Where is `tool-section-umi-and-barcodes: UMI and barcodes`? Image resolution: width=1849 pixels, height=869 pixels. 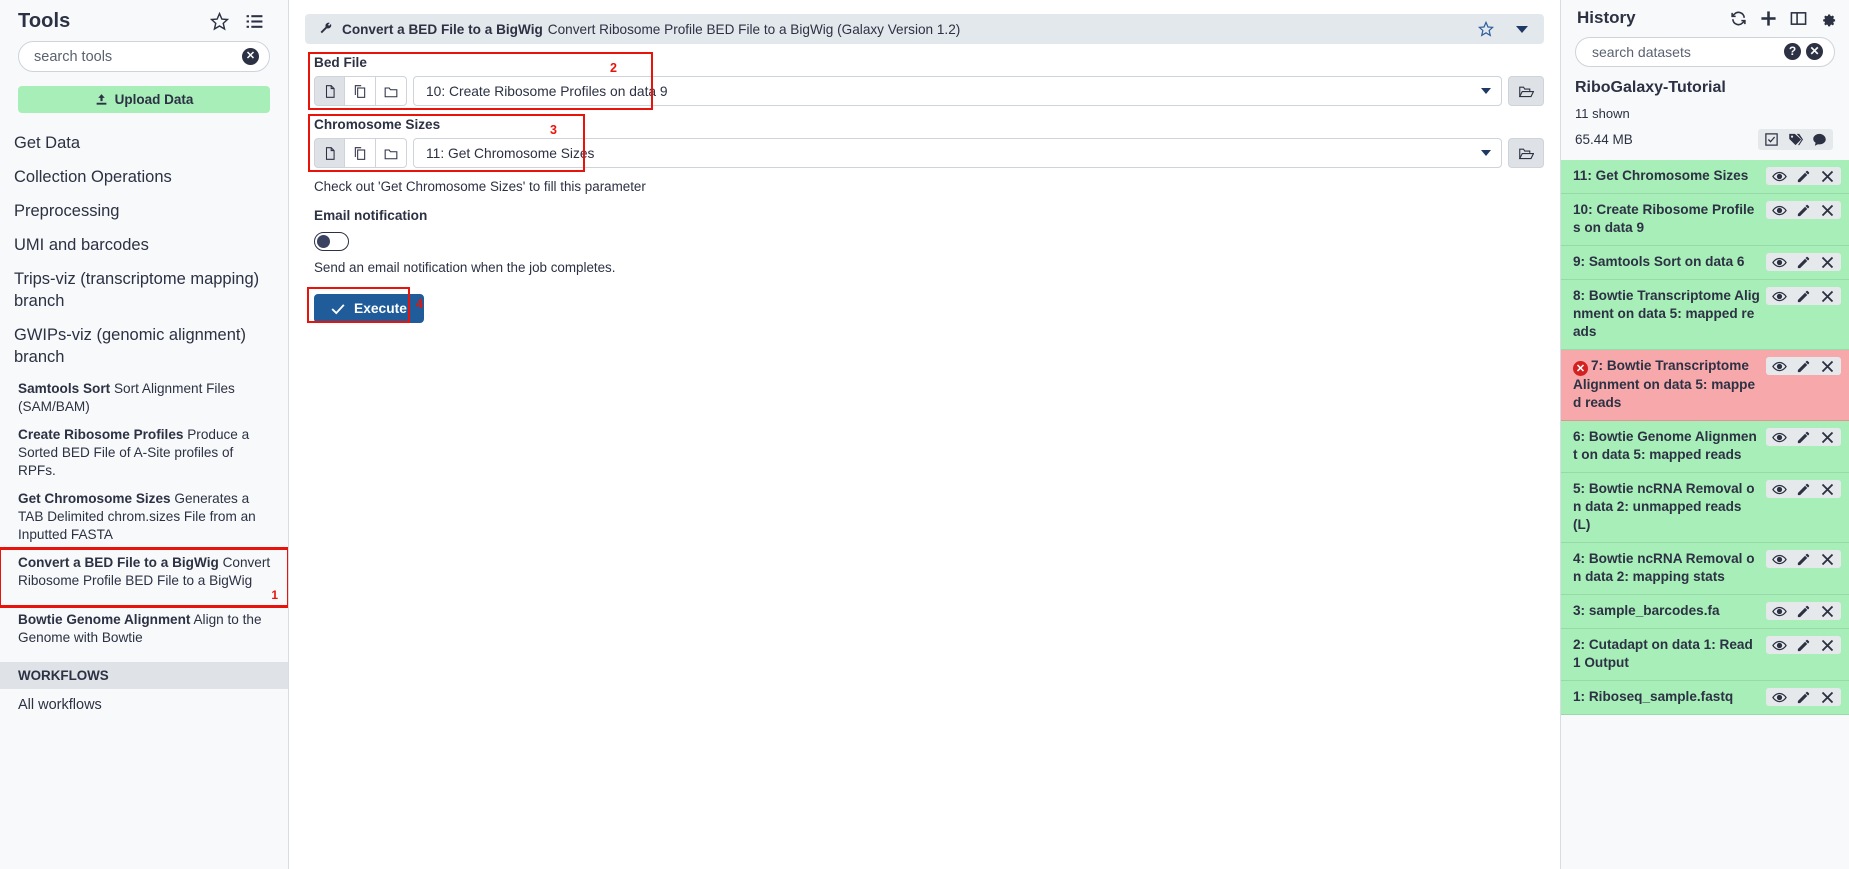
tool-section-umi-and-barcodes: UMI and barcodes is located at coordinates (144, 246).